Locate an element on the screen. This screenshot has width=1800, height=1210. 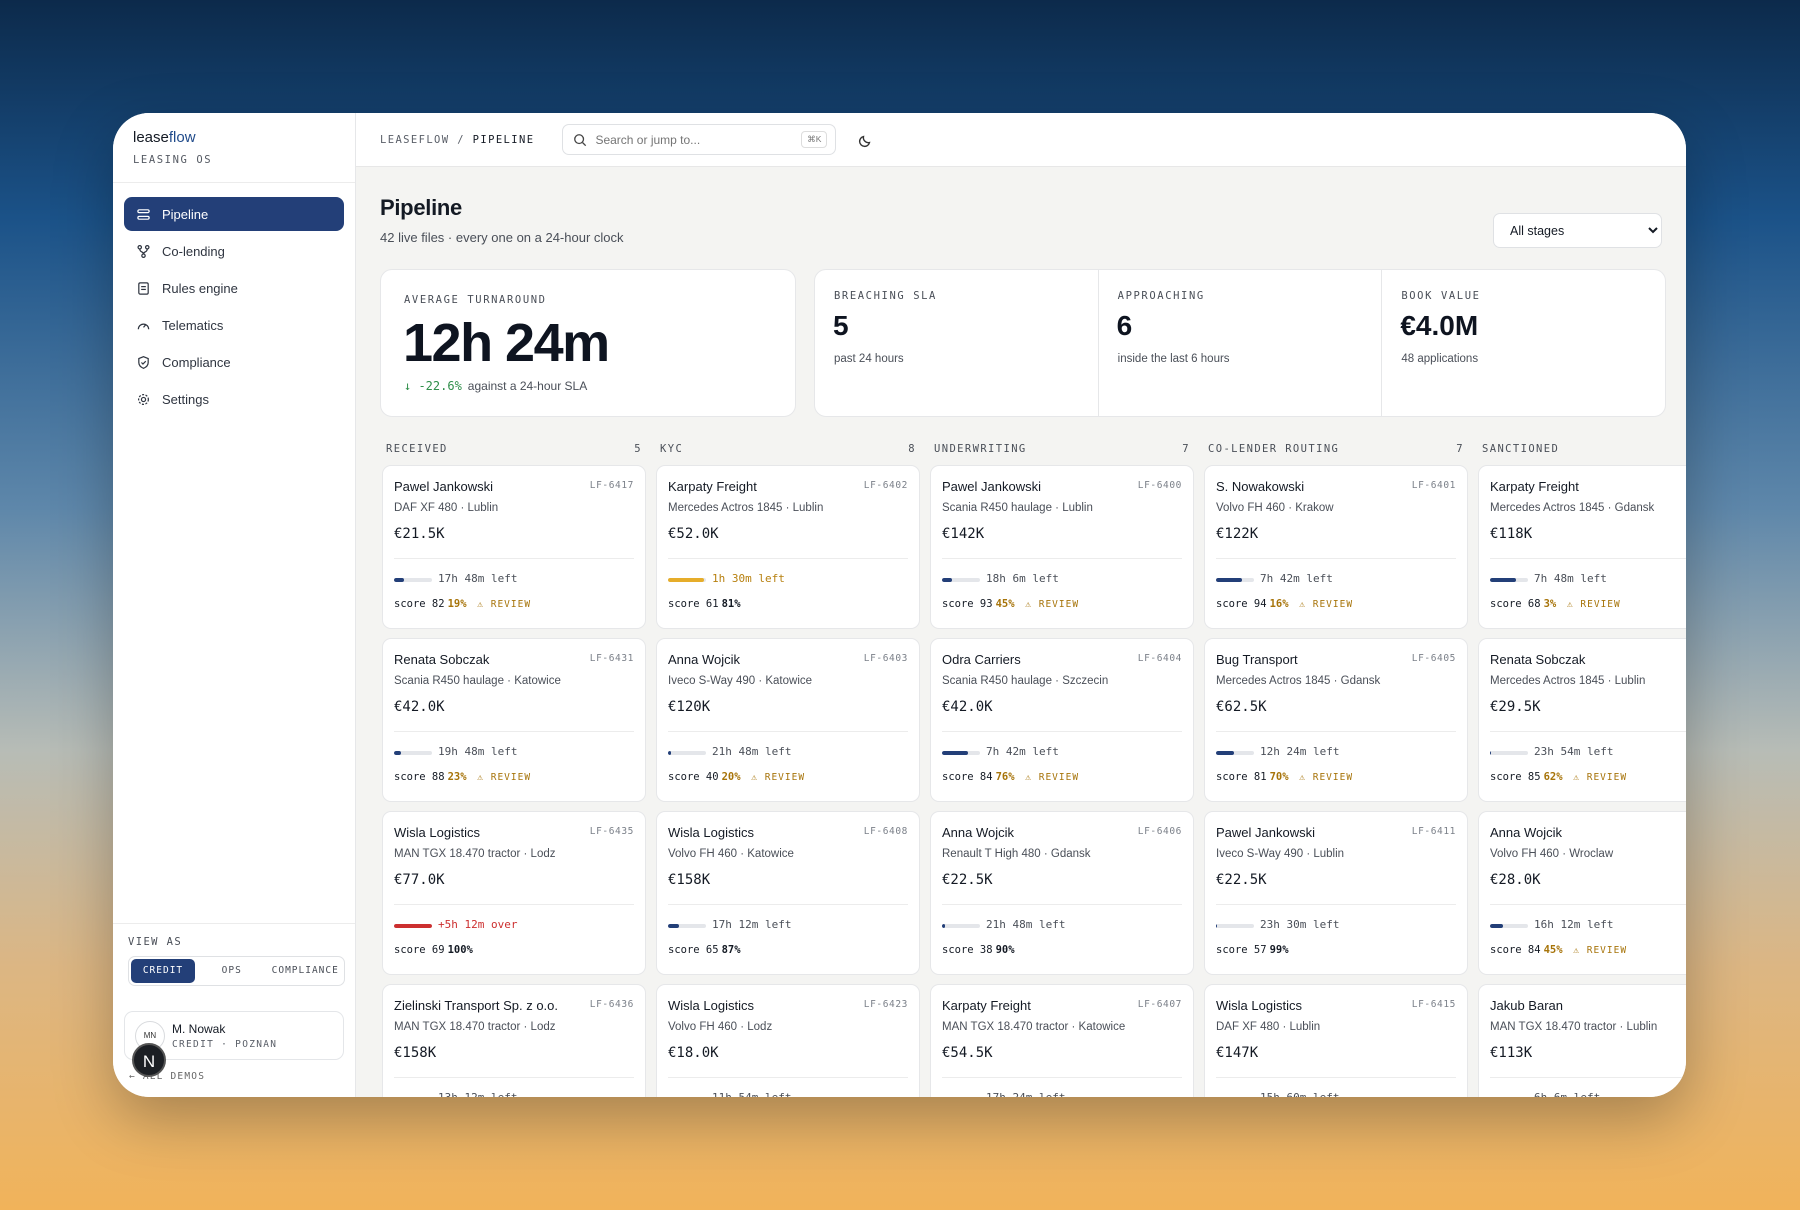
sidebar-item-compliance: Compliance is located at coordinates (234, 362).